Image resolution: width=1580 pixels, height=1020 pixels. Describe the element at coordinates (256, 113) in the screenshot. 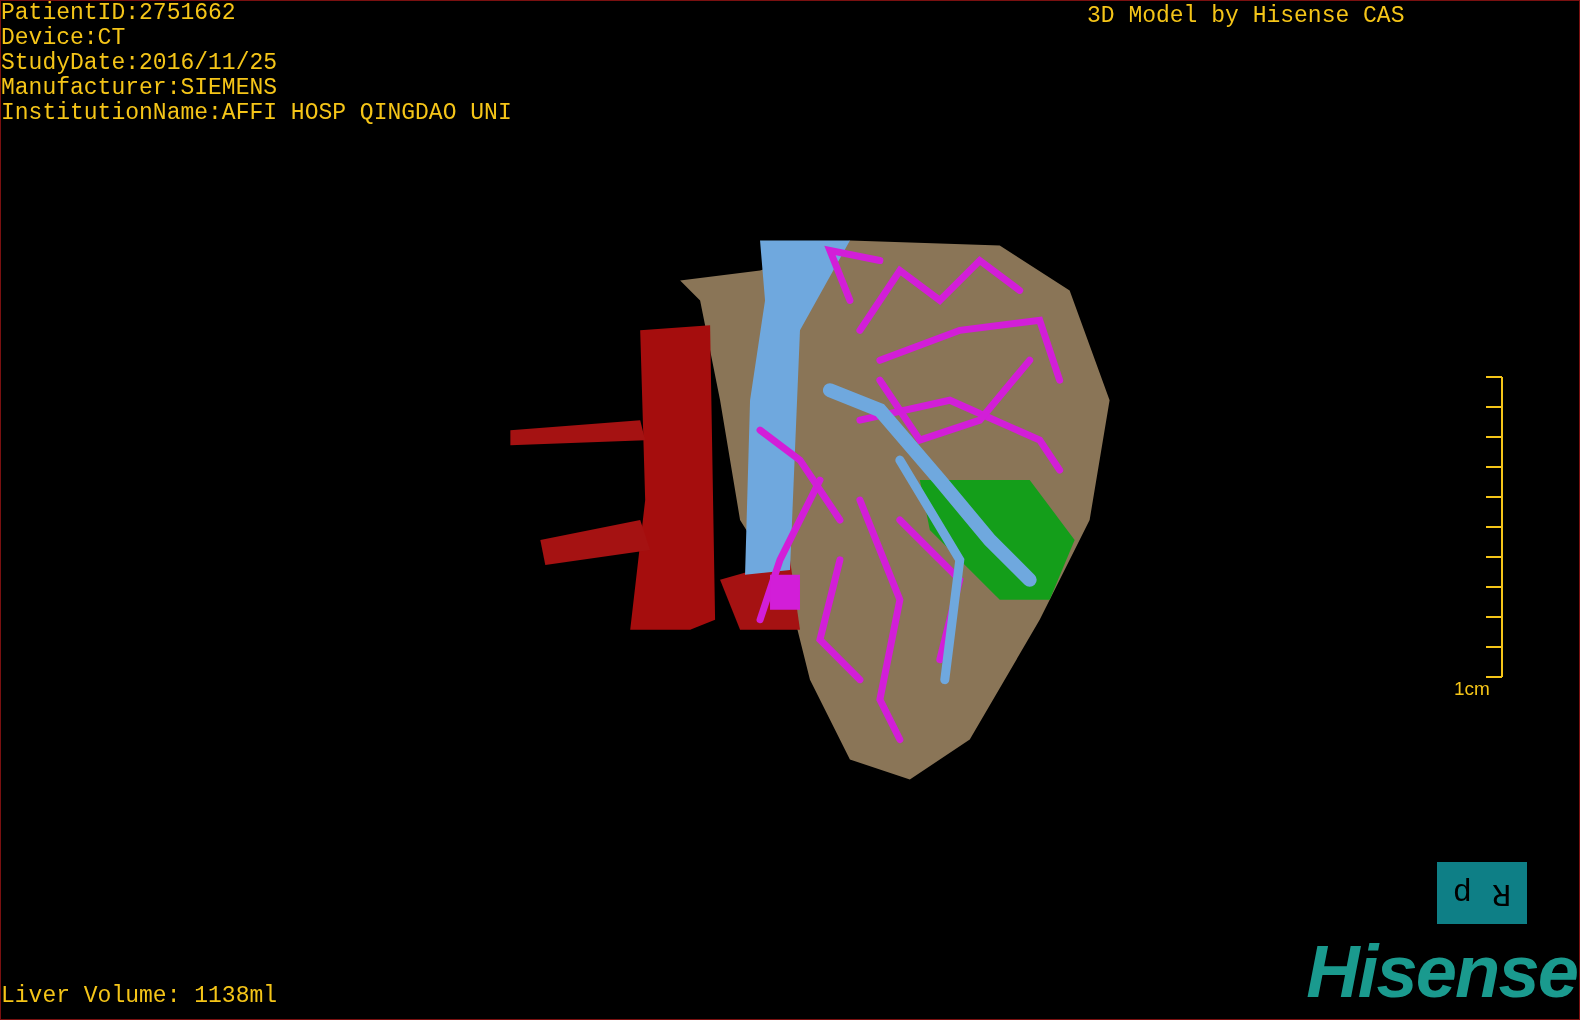

I see `study-info-text: InstitutionName:AFFI HOSP QINGDAO UNI` at that location.